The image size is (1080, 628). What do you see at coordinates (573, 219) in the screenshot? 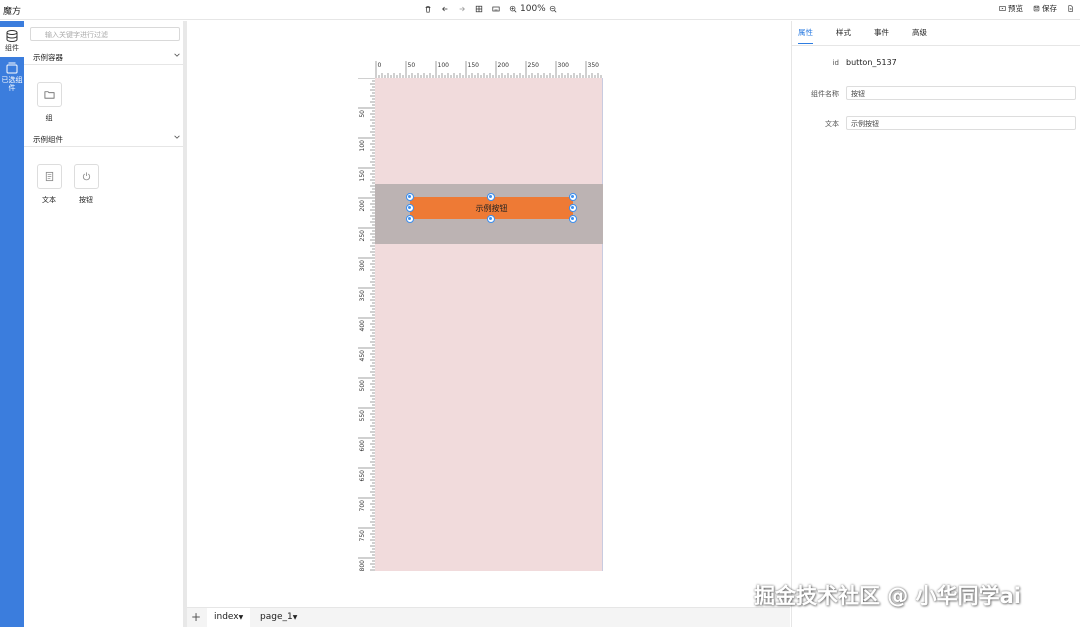
I see `resize-handle-bottom-right` at bounding box center [573, 219].